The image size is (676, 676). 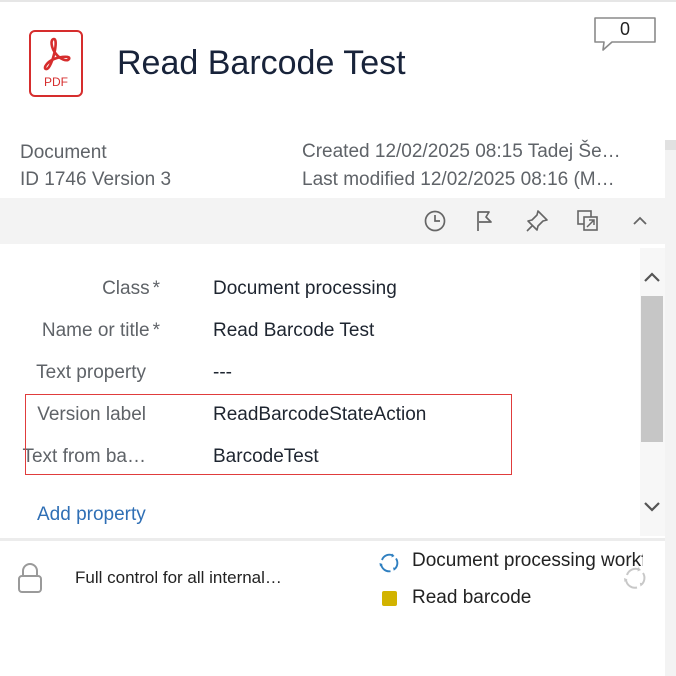 What do you see at coordinates (485, 221) in the screenshot?
I see `flag-icon` at bounding box center [485, 221].